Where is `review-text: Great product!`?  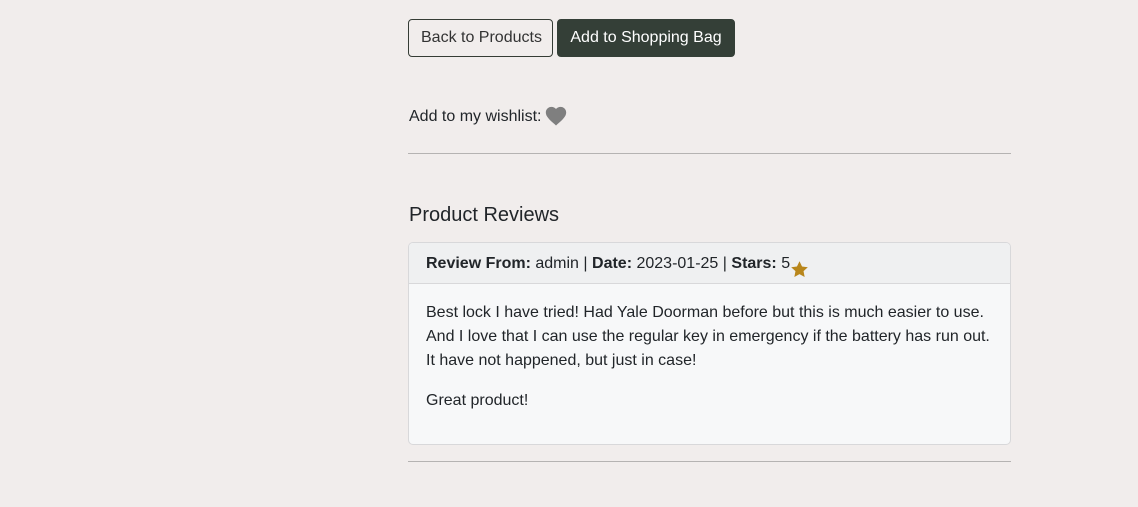 review-text: Great product! is located at coordinates (477, 400).